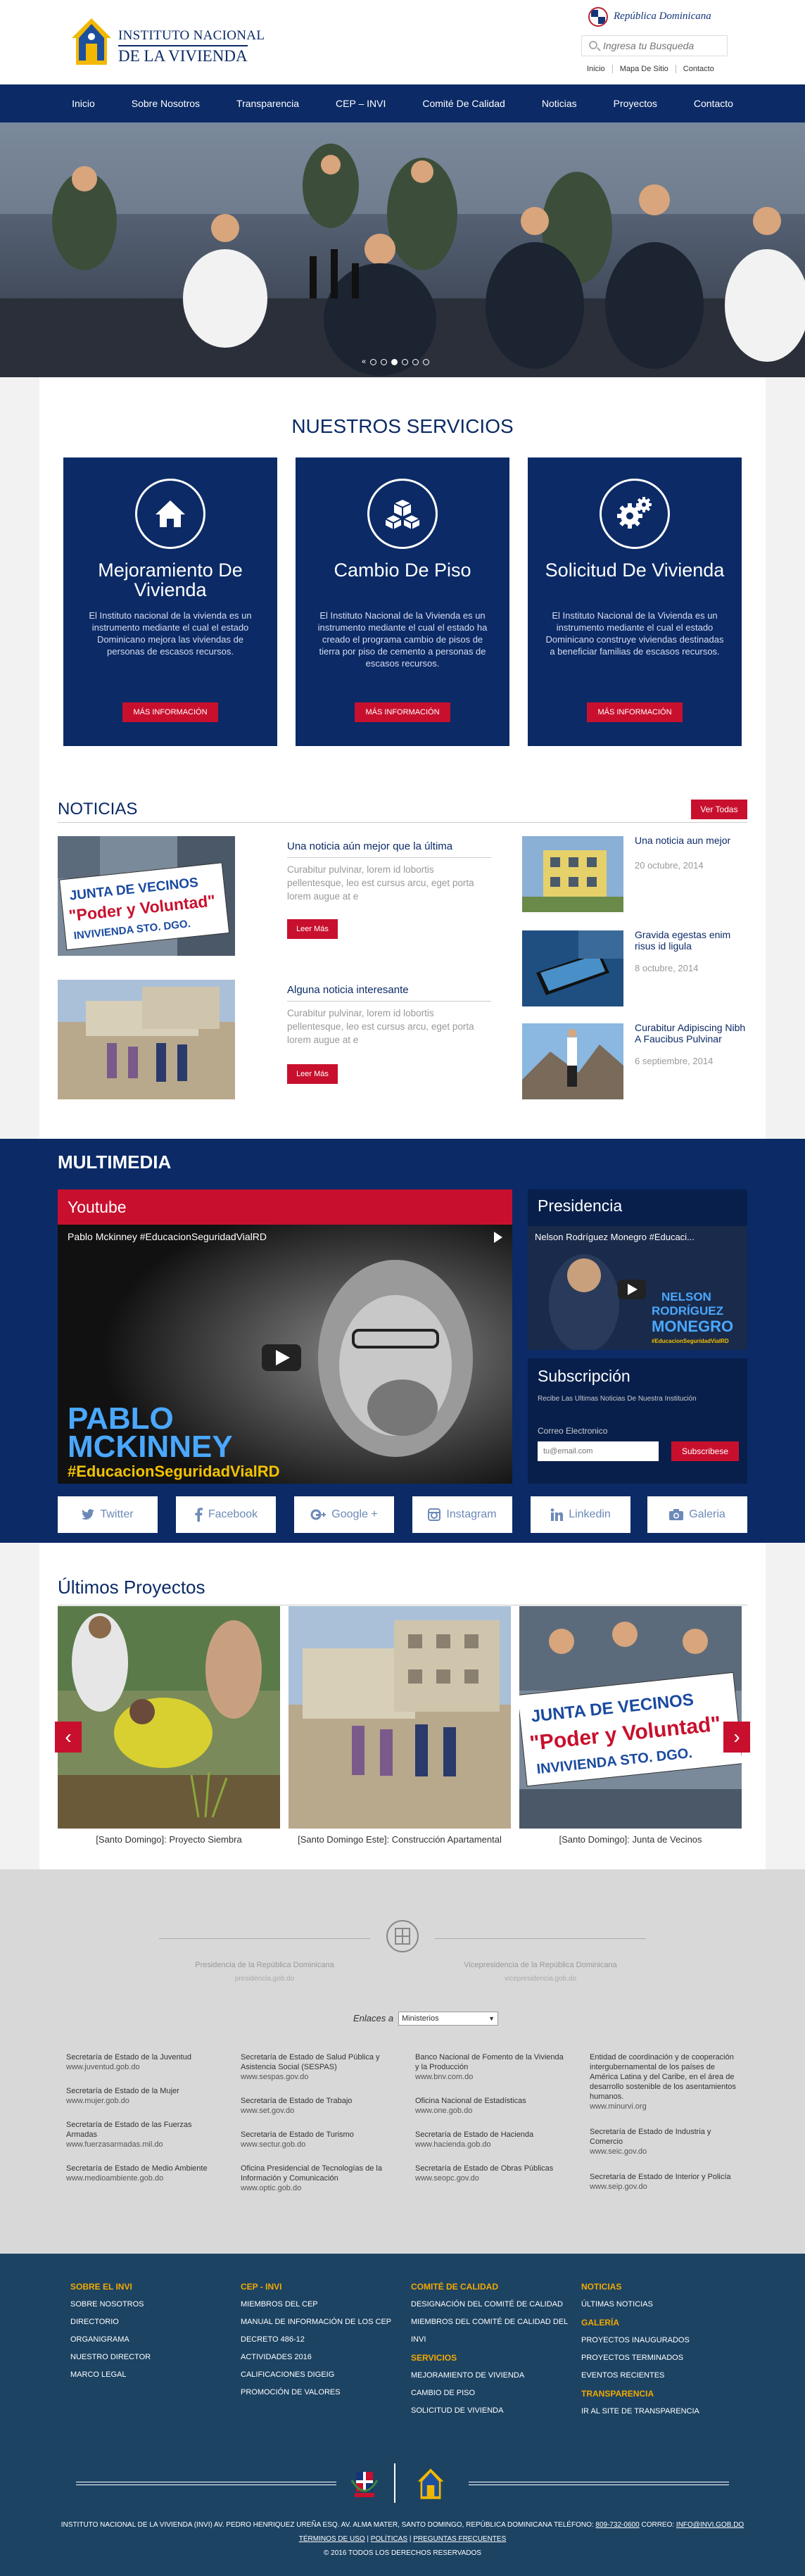  What do you see at coordinates (264, 1965) in the screenshot?
I see `presidencia-link: Presidencia de la República Dominicana` at bounding box center [264, 1965].